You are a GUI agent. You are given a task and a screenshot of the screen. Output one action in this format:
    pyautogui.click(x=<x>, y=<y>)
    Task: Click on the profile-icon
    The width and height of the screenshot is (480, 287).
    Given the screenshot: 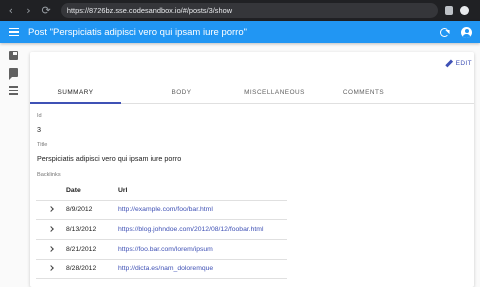 What is the action you would take?
    pyautogui.click(x=464, y=10)
    